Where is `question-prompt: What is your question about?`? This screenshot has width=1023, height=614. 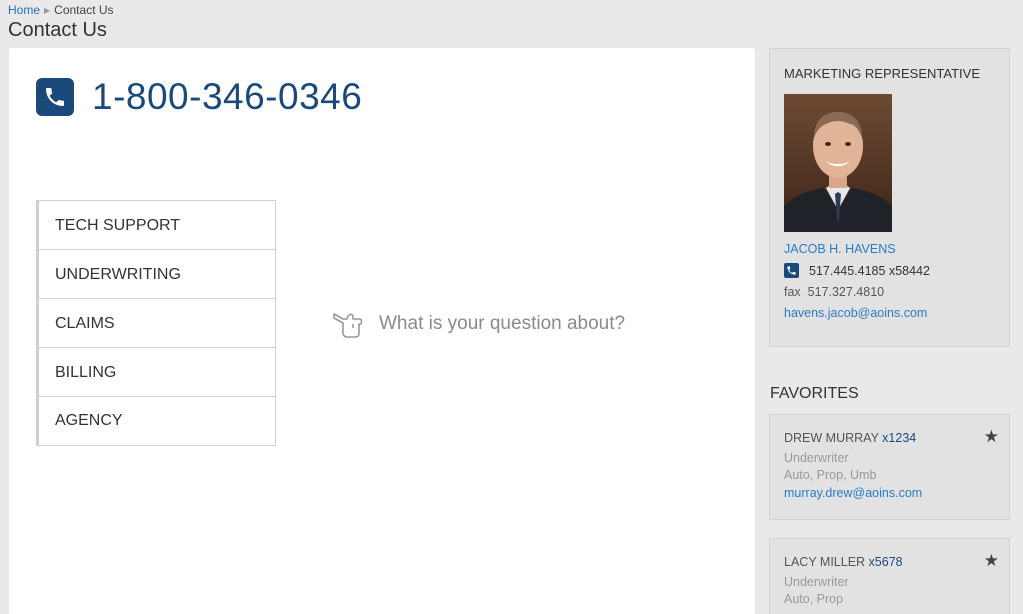 question-prompt: What is your question about? is located at coordinates (478, 324).